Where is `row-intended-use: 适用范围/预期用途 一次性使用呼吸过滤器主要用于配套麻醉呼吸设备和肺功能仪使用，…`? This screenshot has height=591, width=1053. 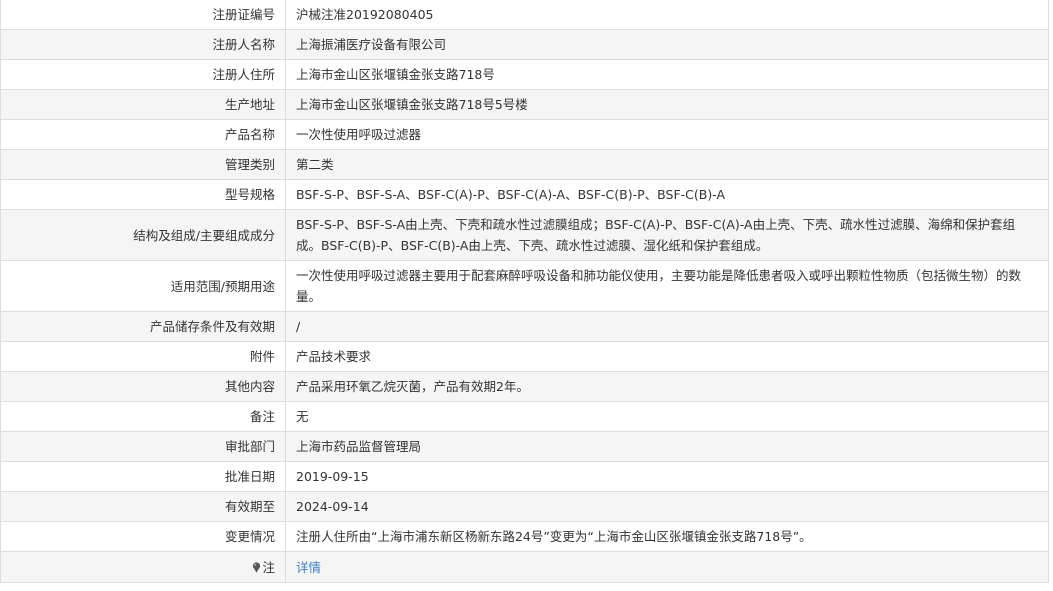
row-intended-use: 适用范围/预期用途 一次性使用呼吸过滤器主要用于配套麻醉呼吸设备和肺功能仪使用，… is located at coordinates (524, 286).